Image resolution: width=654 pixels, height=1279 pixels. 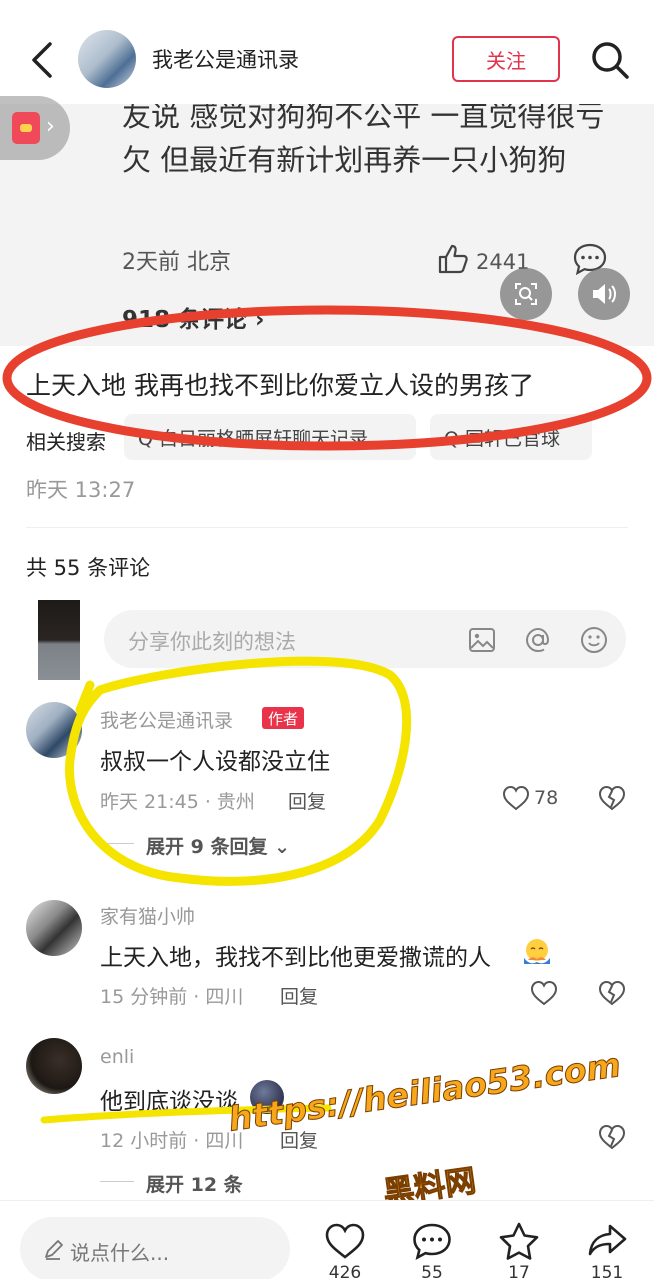 I want to click on quoted-post-text: 友说 感觉对狗狗不公平 一直觉得很亏欠 但最近有新计划再养一只小狗狗, so click(x=363, y=140).